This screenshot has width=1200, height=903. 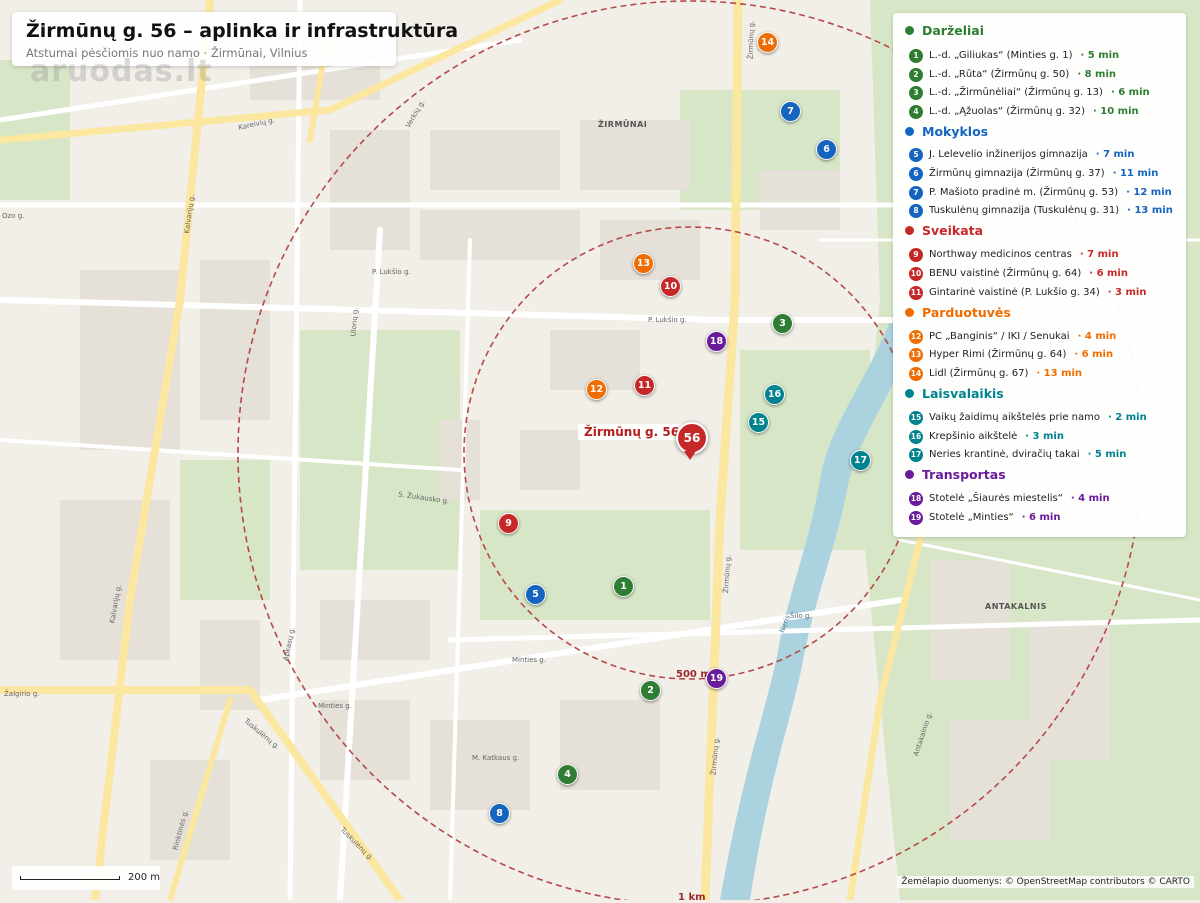 I want to click on poi-marker-1: 1, so click(x=623, y=586).